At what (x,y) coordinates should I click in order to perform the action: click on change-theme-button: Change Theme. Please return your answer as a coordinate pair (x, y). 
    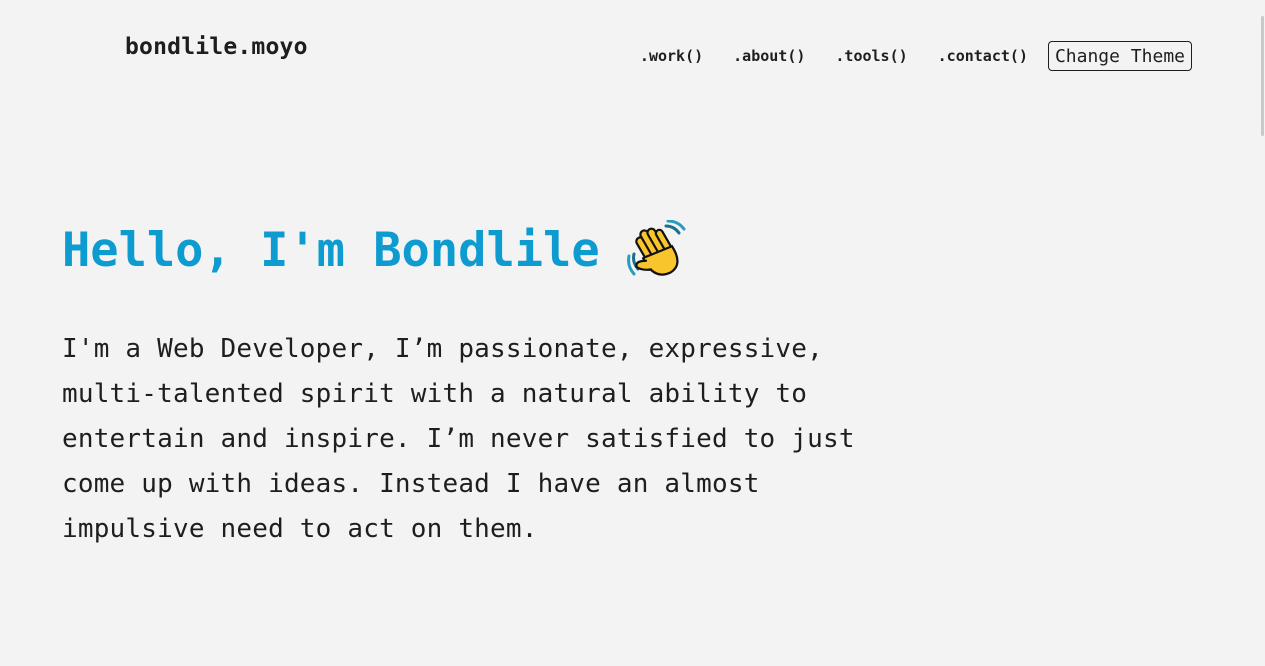
    Looking at the image, I should click on (1119, 56).